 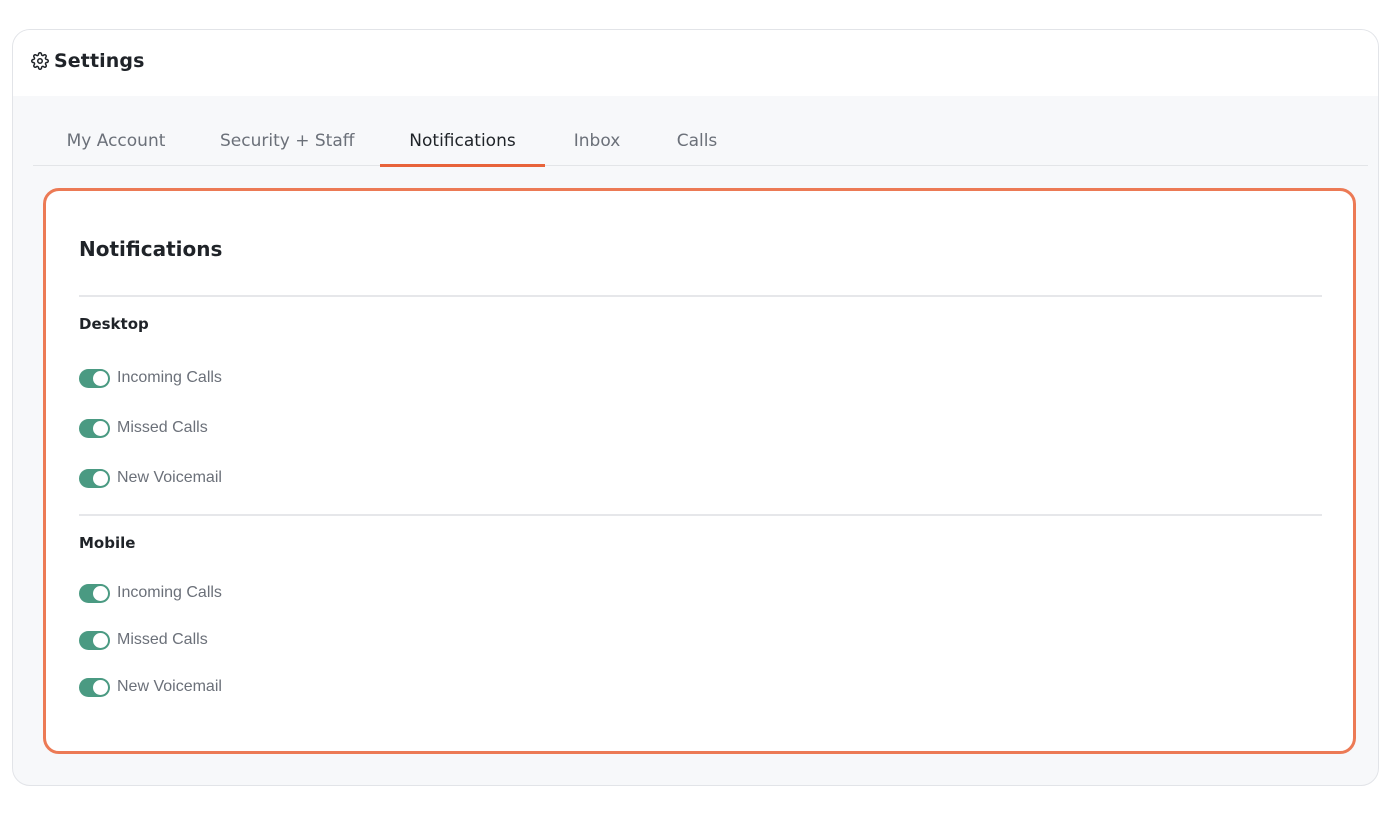 I want to click on title-group: Settings, so click(x=87, y=61).